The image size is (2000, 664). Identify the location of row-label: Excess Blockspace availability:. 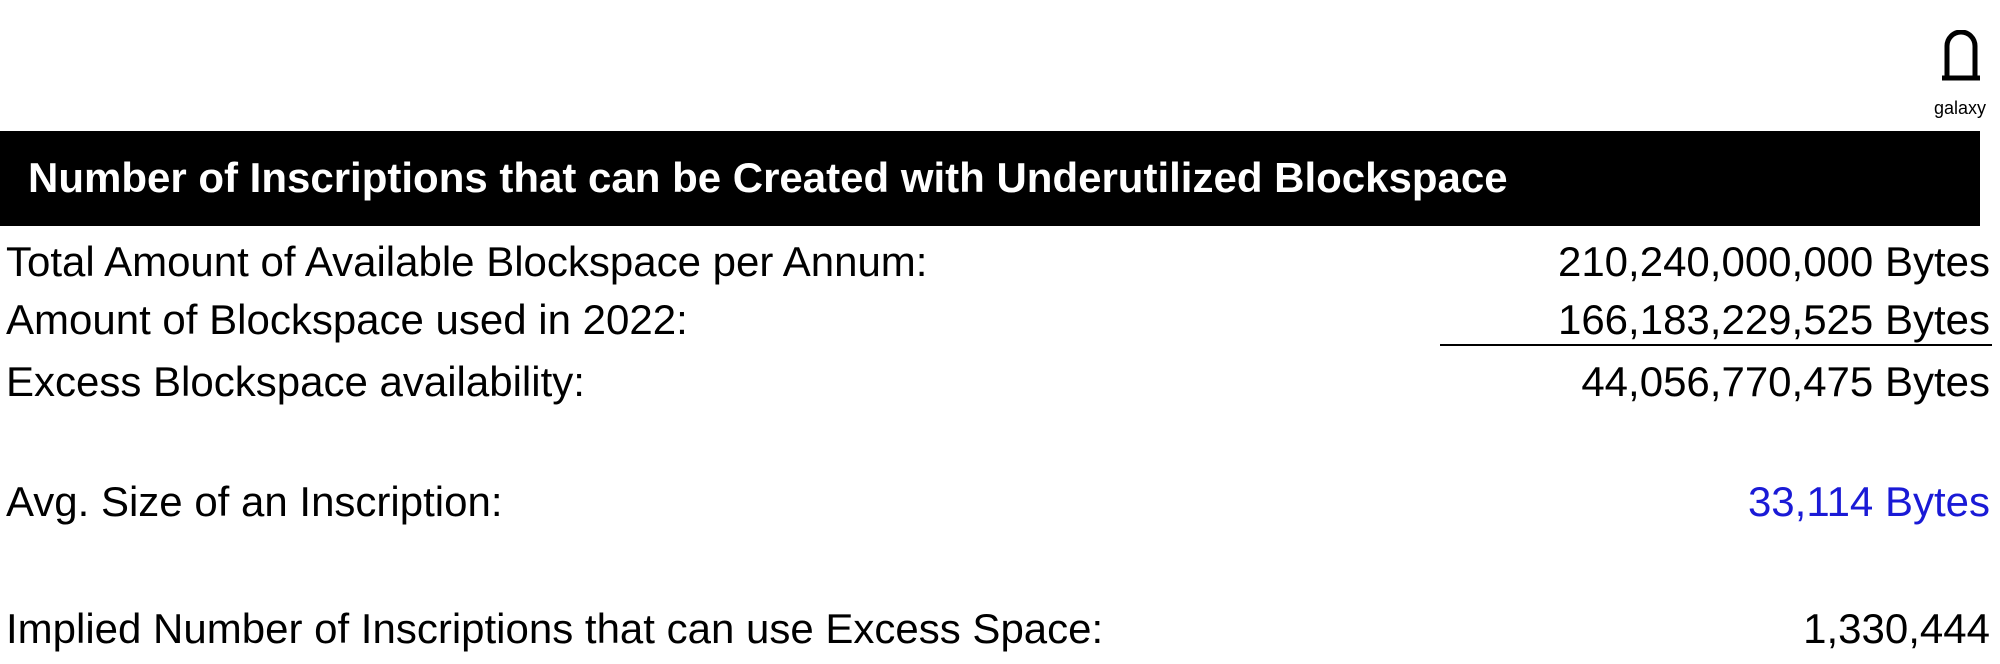
(295, 381).